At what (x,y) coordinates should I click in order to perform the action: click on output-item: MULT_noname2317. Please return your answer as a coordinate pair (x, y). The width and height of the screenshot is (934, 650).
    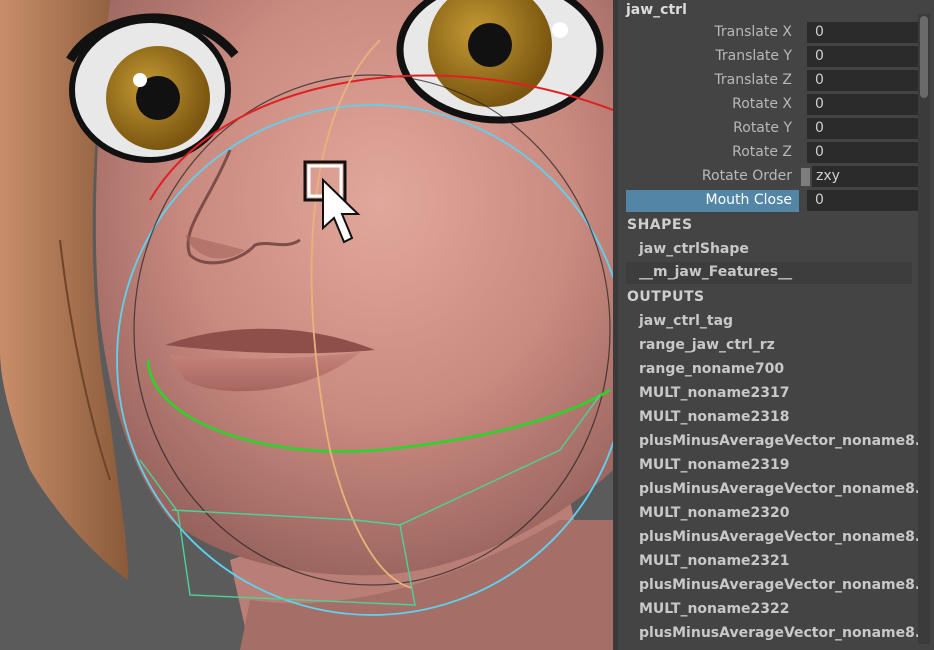
    Looking at the image, I should click on (714, 393).